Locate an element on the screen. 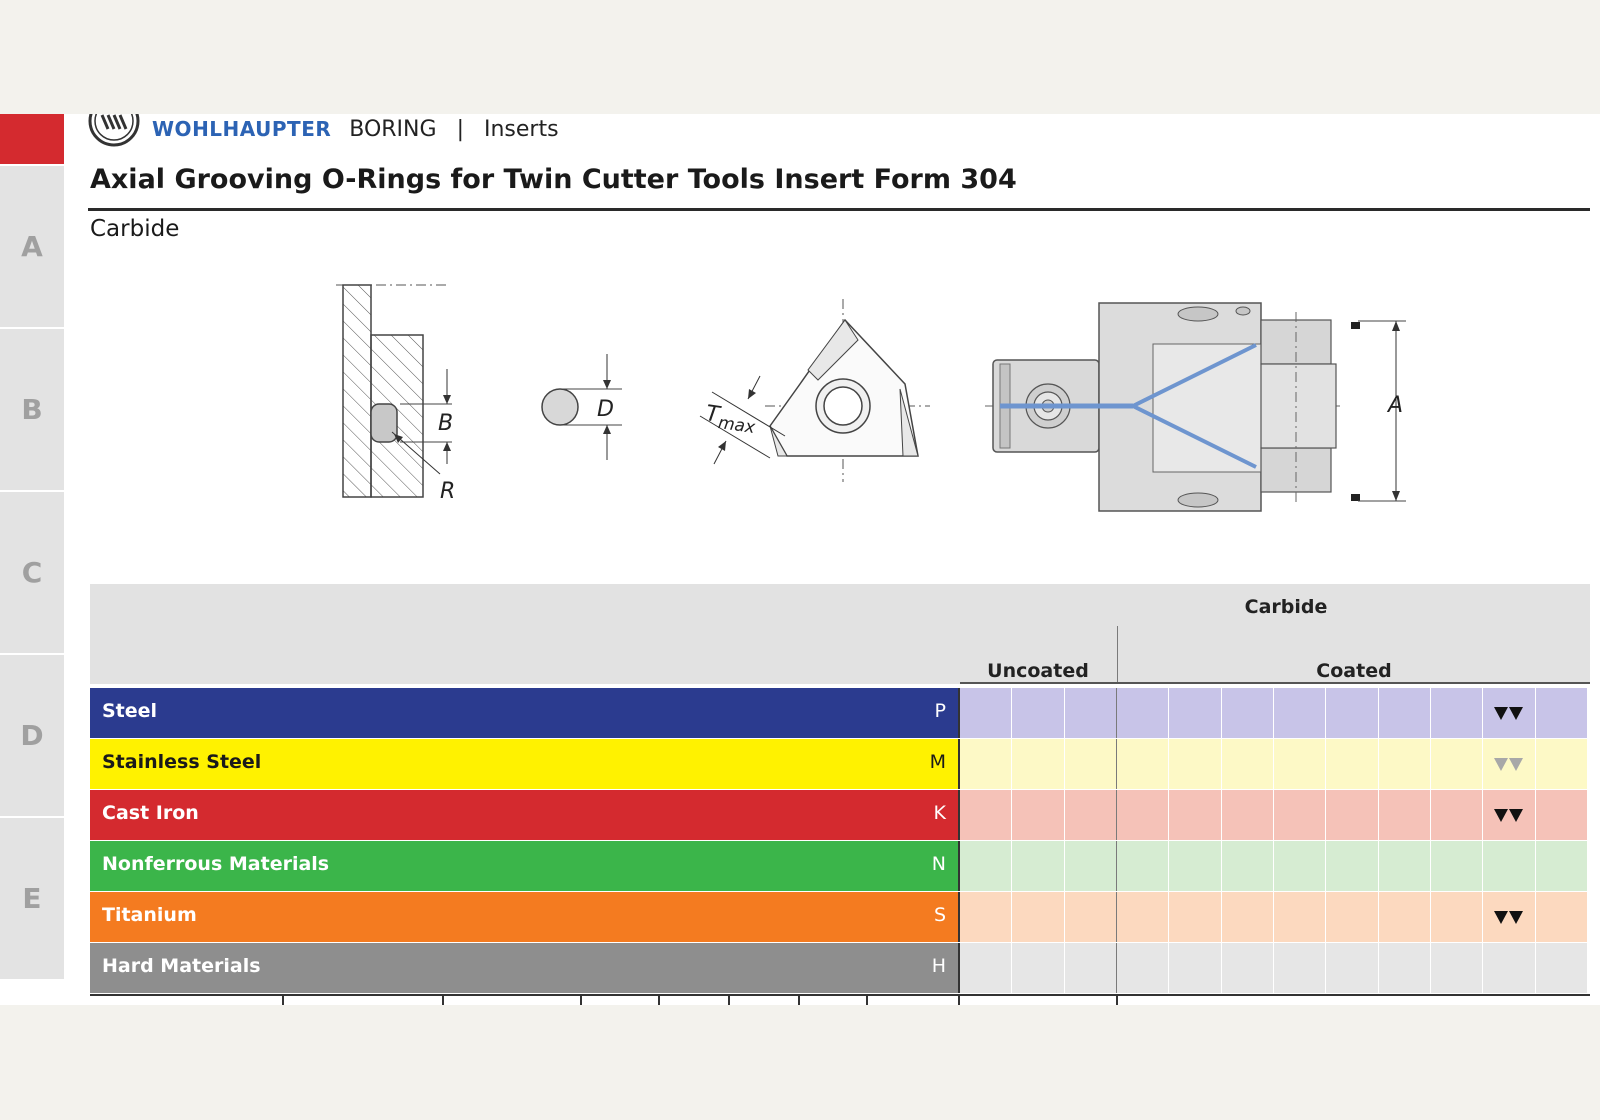 This screenshot has width=1600, height=1120. material-name: Hard Materials is located at coordinates (181, 966).